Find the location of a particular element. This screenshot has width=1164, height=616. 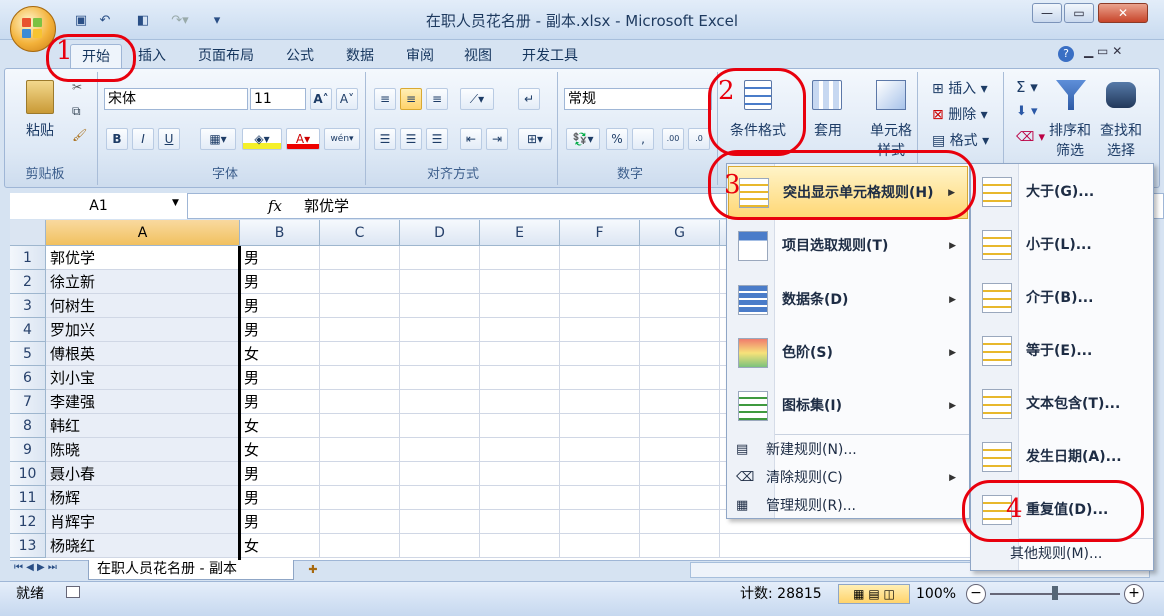

align-middle-button: ≡ is located at coordinates (411, 99).